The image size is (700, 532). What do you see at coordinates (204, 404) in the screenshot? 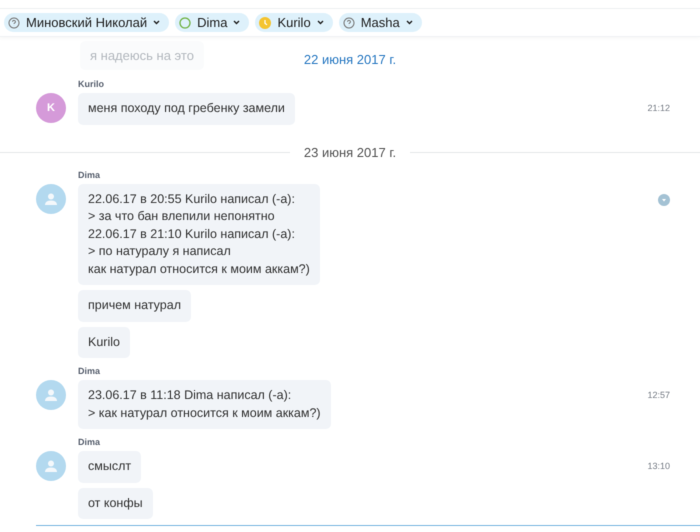
I see `message-bubble: 23.06.17 в 11:18 Dima написал (-а): > как натурал относится к моим аккам?)` at bounding box center [204, 404].